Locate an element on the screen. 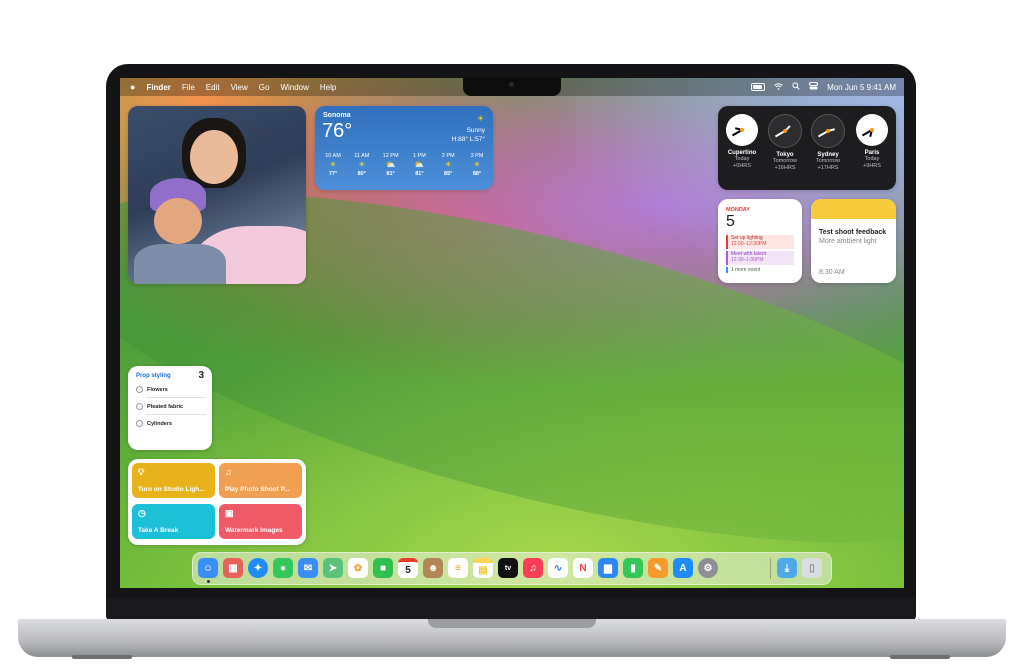  pages-icon: ✎ is located at coordinates (658, 568).